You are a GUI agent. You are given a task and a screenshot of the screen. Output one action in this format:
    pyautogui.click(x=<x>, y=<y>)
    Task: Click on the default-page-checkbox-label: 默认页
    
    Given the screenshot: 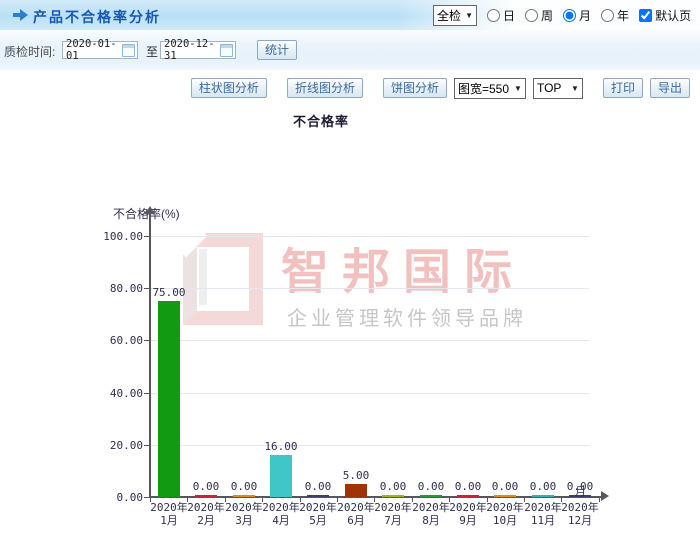 What is the action you would take?
    pyautogui.click(x=673, y=15)
    